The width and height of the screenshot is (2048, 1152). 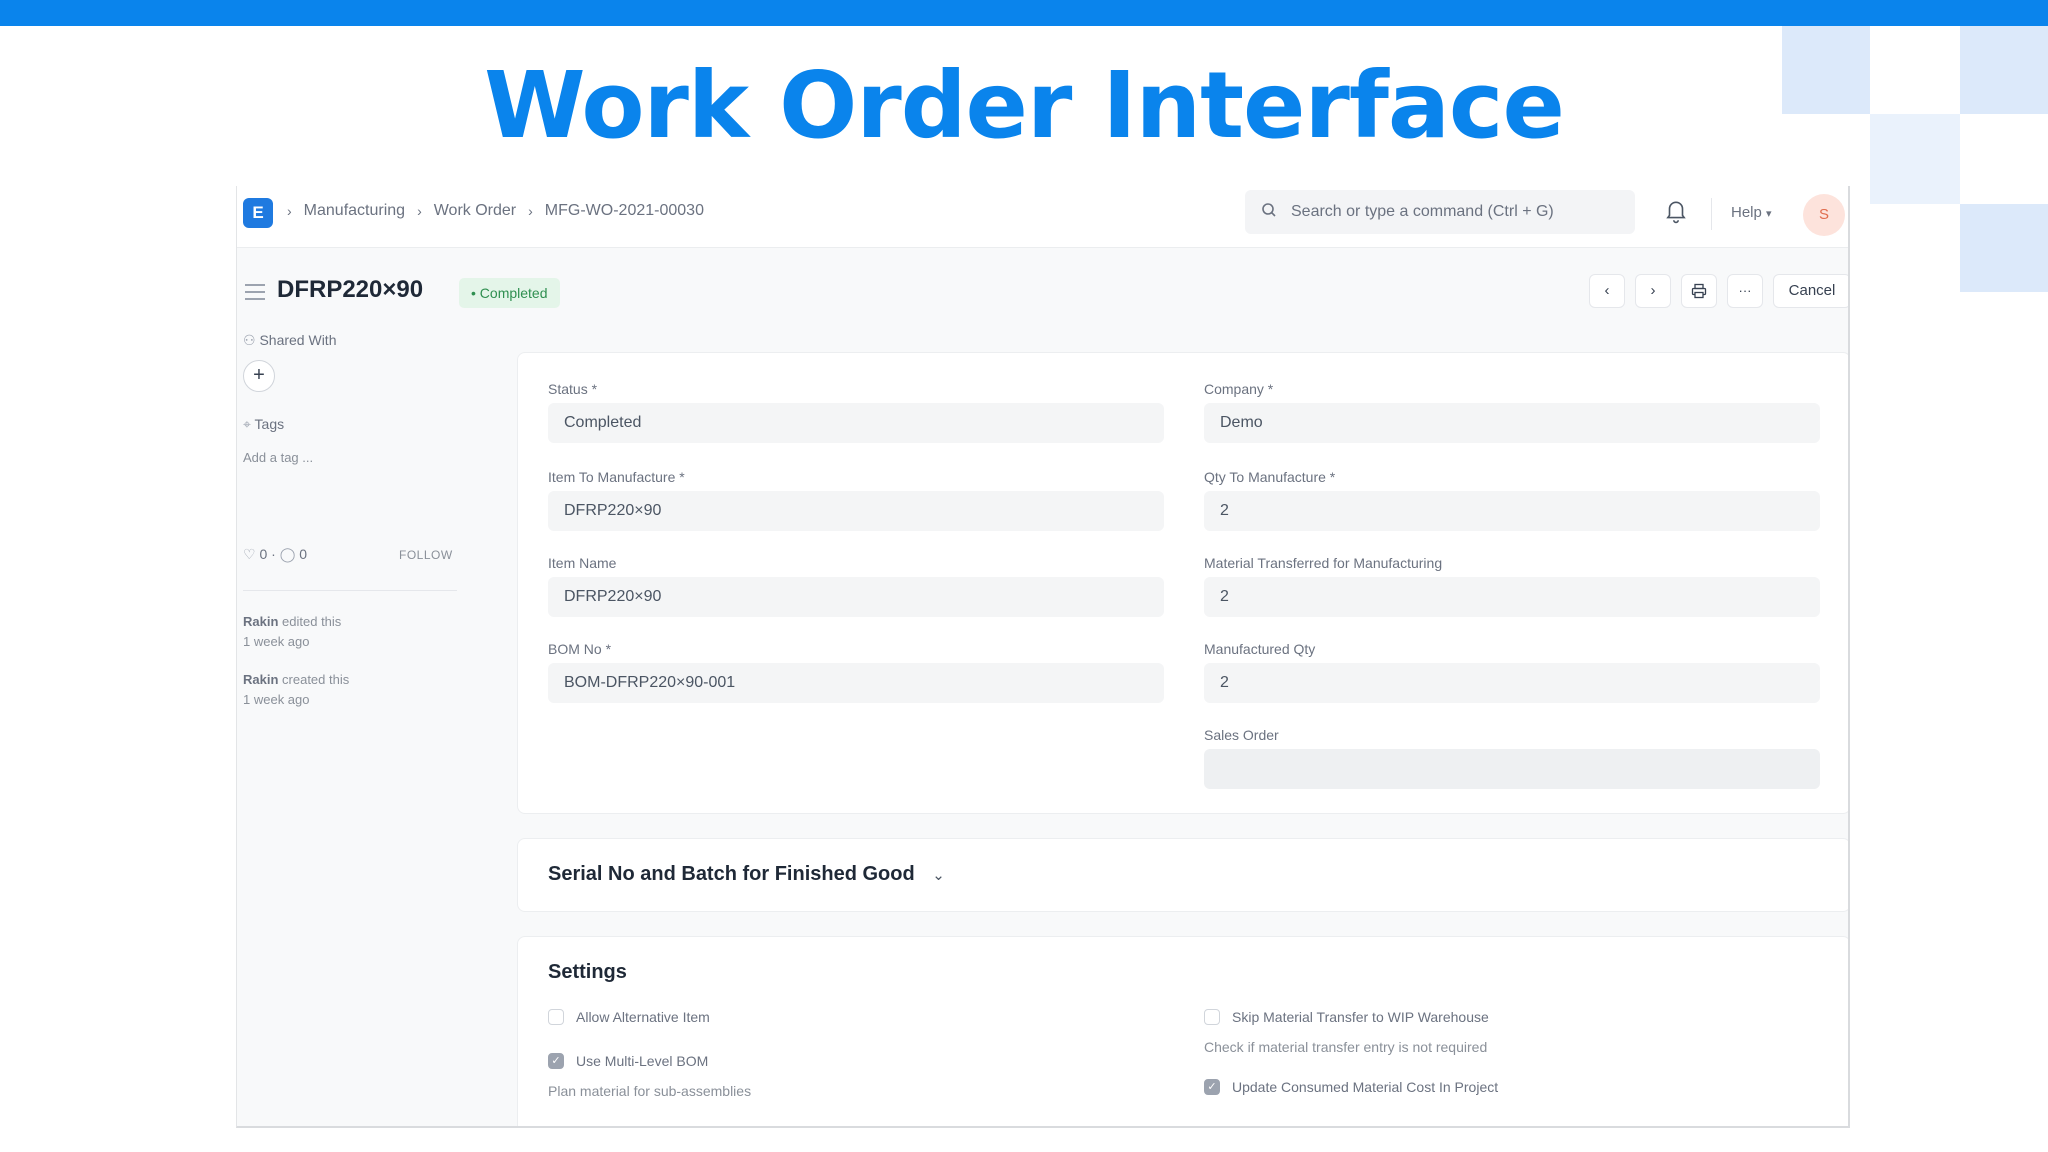 I want to click on item-to-manufacture-field: DFRP220×90, so click(x=856, y=511).